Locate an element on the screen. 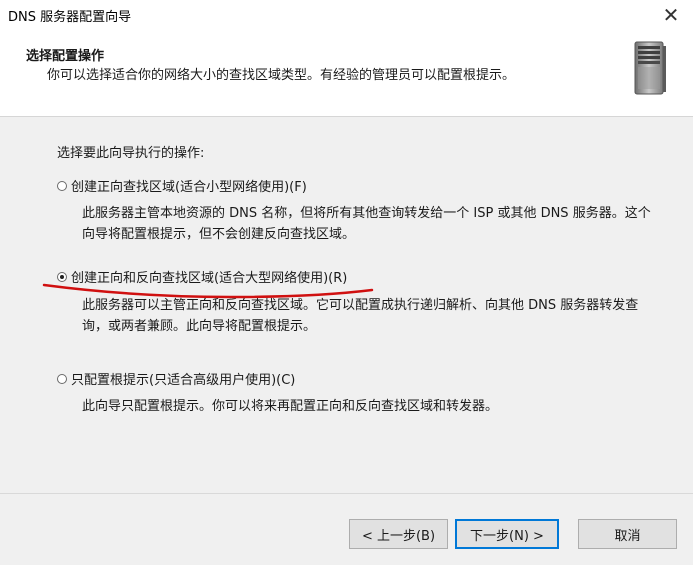  page-description: 你可以选择适合你的网络大小的查找区域类型。有经验的管理员可以配置根提示。 is located at coordinates (281, 75).